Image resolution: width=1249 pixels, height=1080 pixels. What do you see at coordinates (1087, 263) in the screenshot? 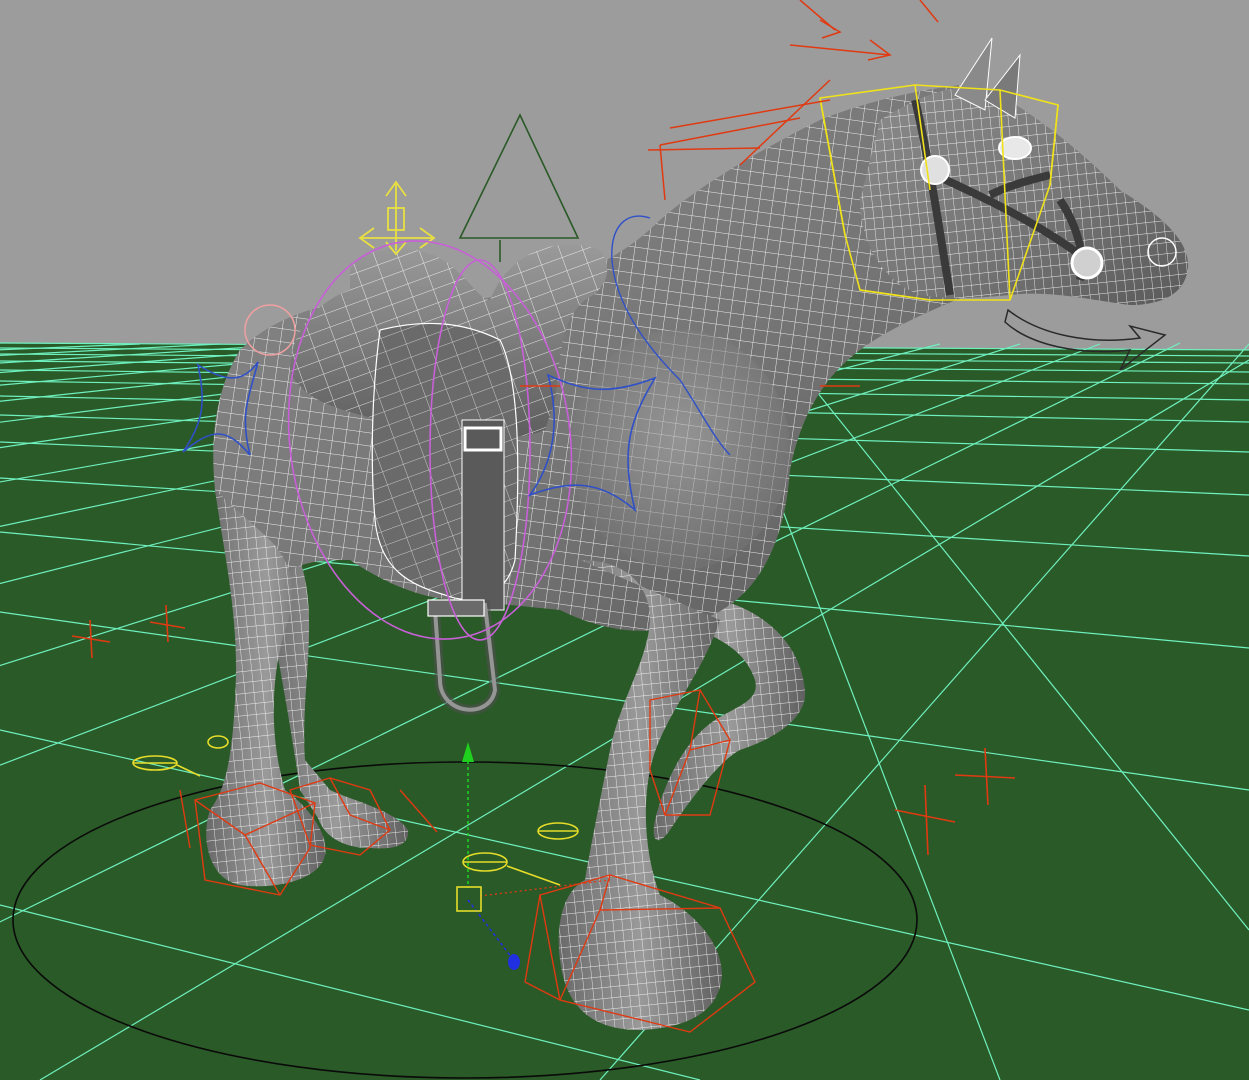
I see `bridle-ring-mouth` at bounding box center [1087, 263].